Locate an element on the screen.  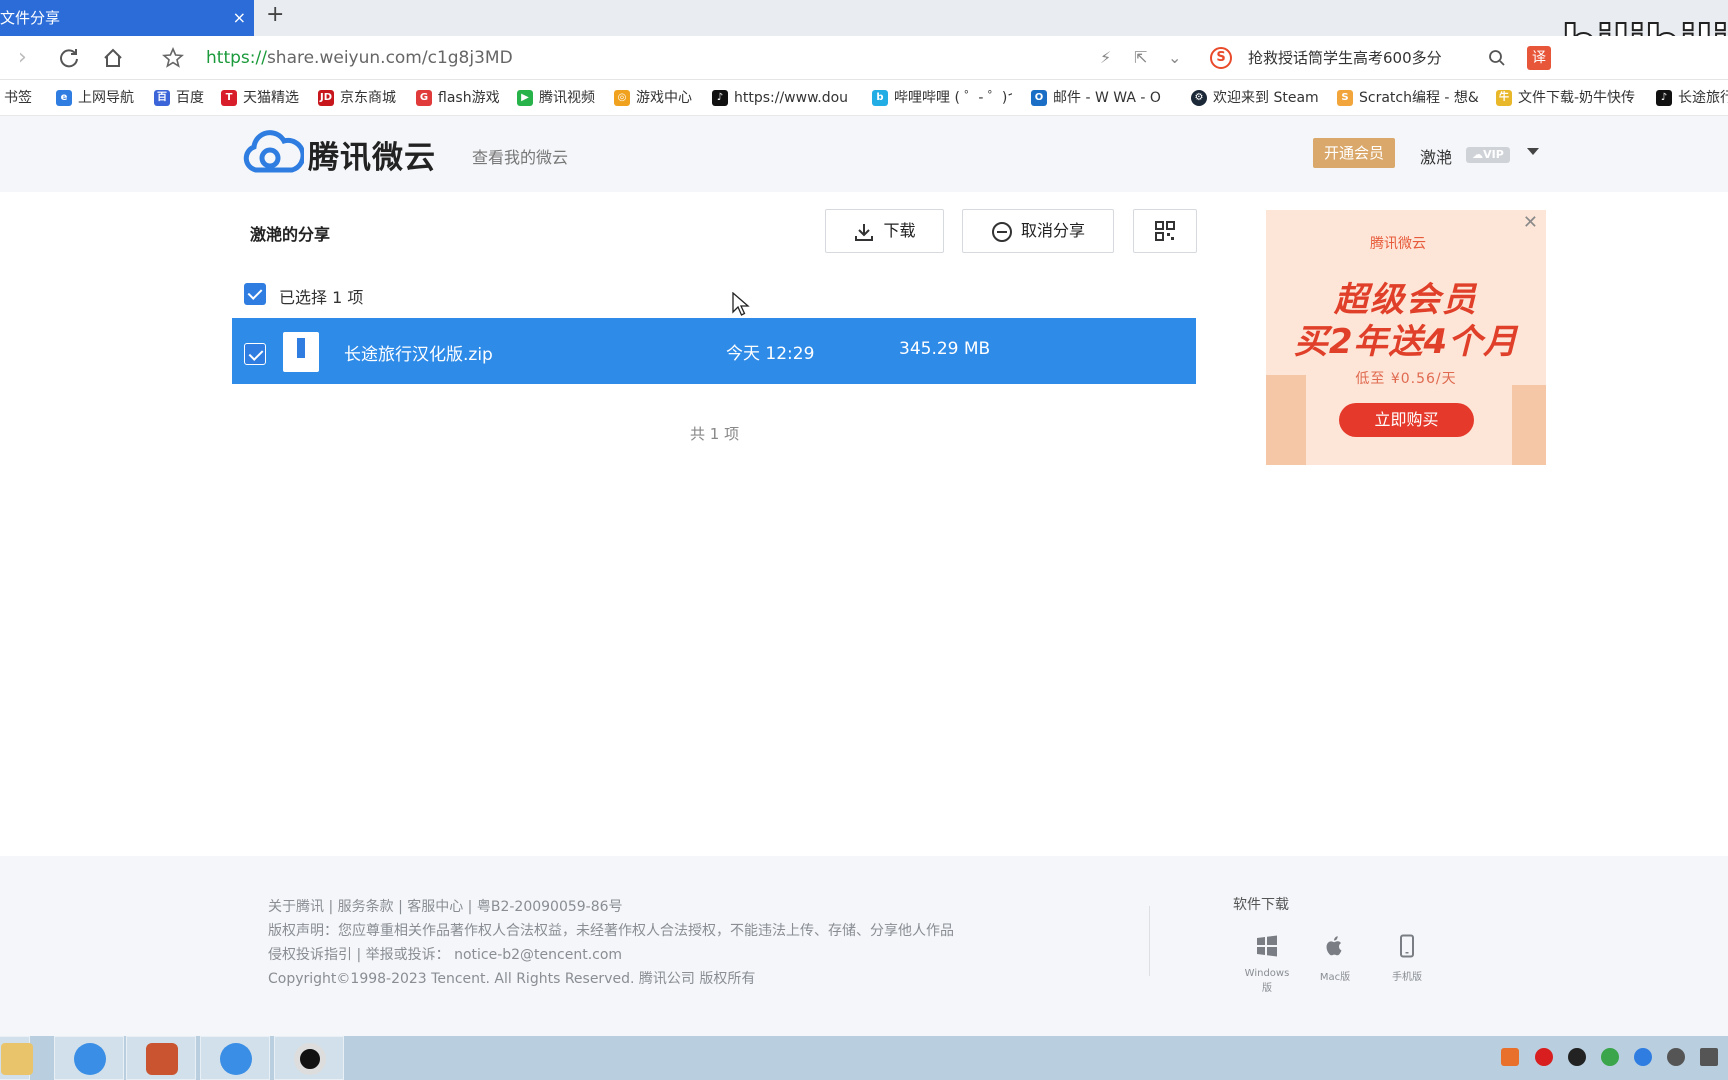
minus-circle-icon is located at coordinates (1001, 231).